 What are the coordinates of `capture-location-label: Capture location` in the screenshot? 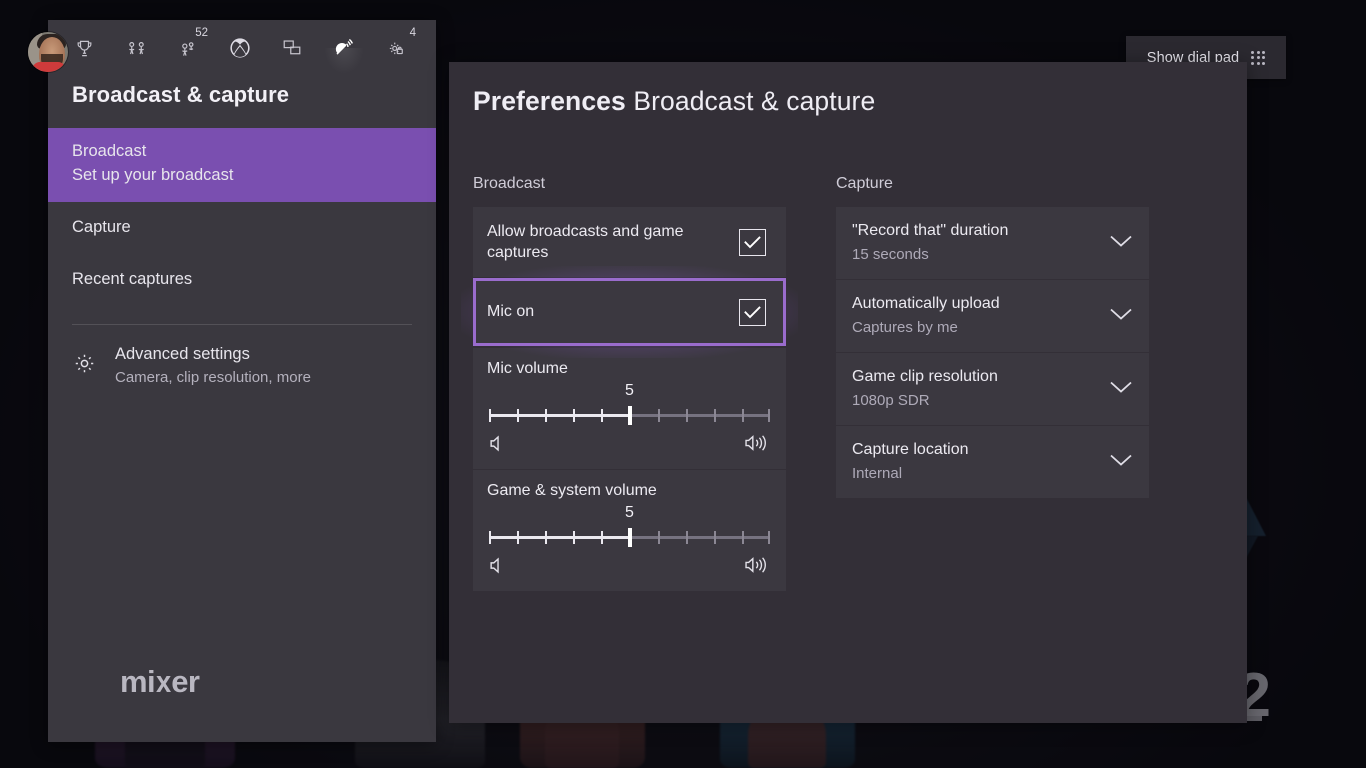 It's located at (910, 450).